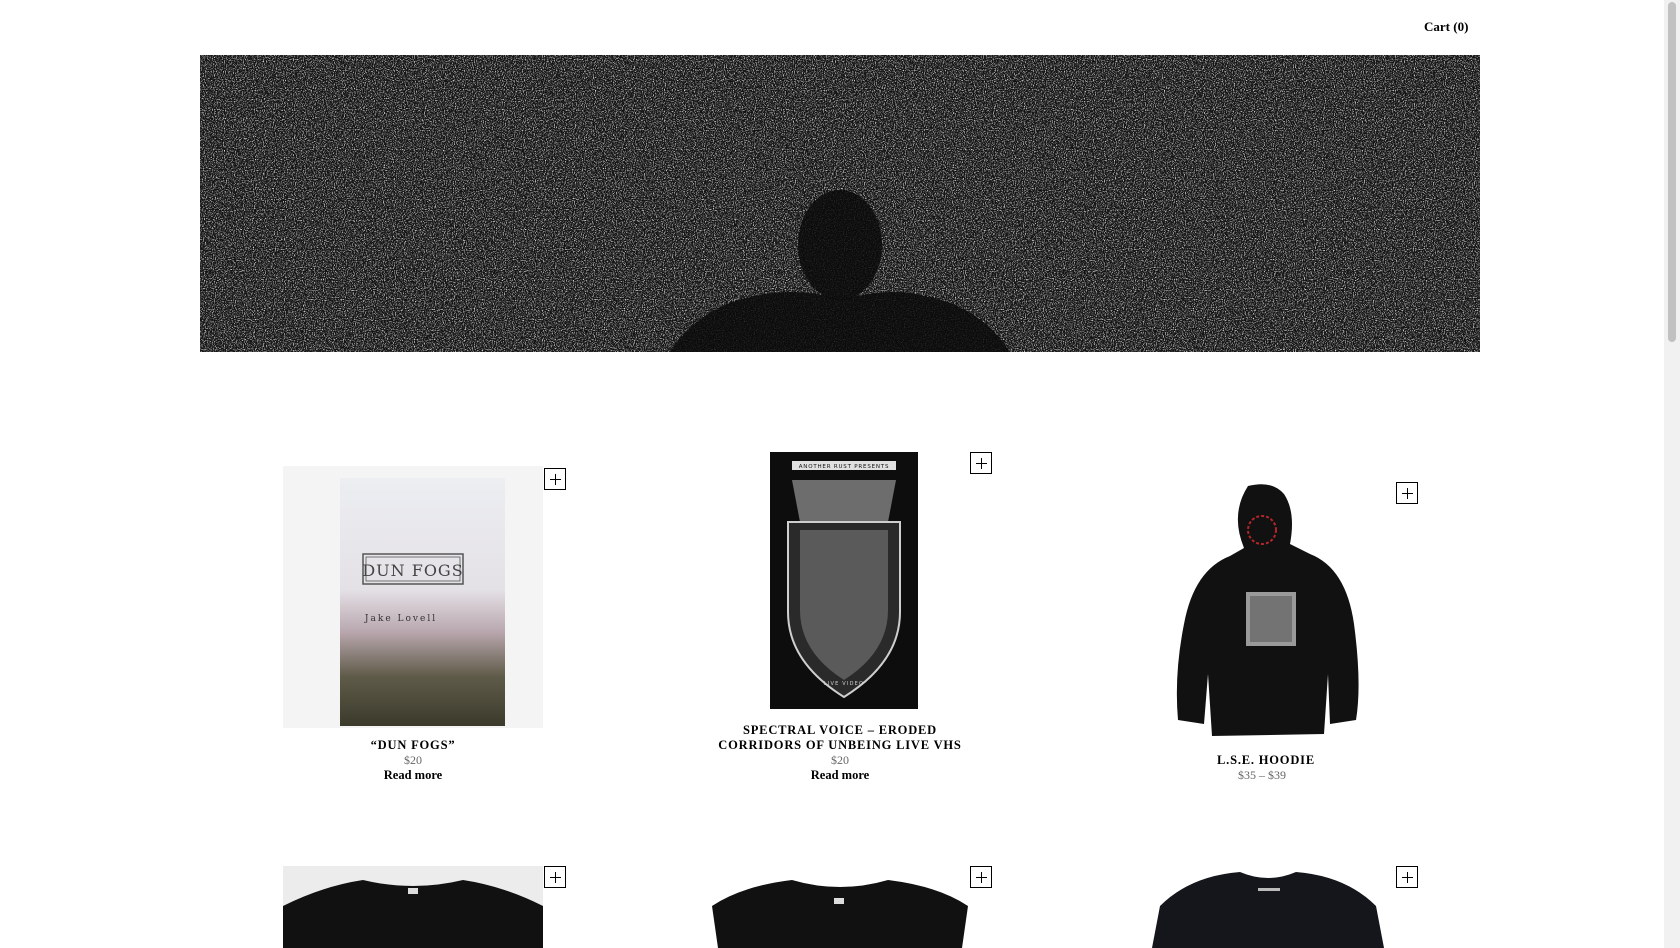  Describe the element at coordinates (413, 745) in the screenshot. I see `product-title: “DUN FOGS”` at that location.